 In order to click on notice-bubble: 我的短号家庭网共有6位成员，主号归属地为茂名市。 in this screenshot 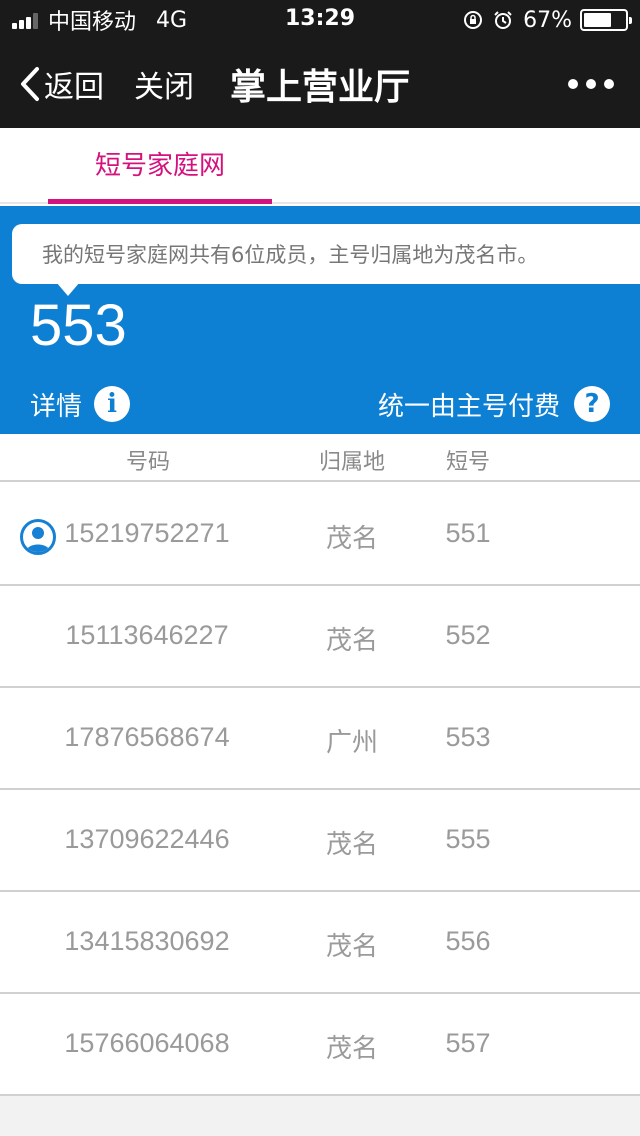, I will do `click(326, 254)`.